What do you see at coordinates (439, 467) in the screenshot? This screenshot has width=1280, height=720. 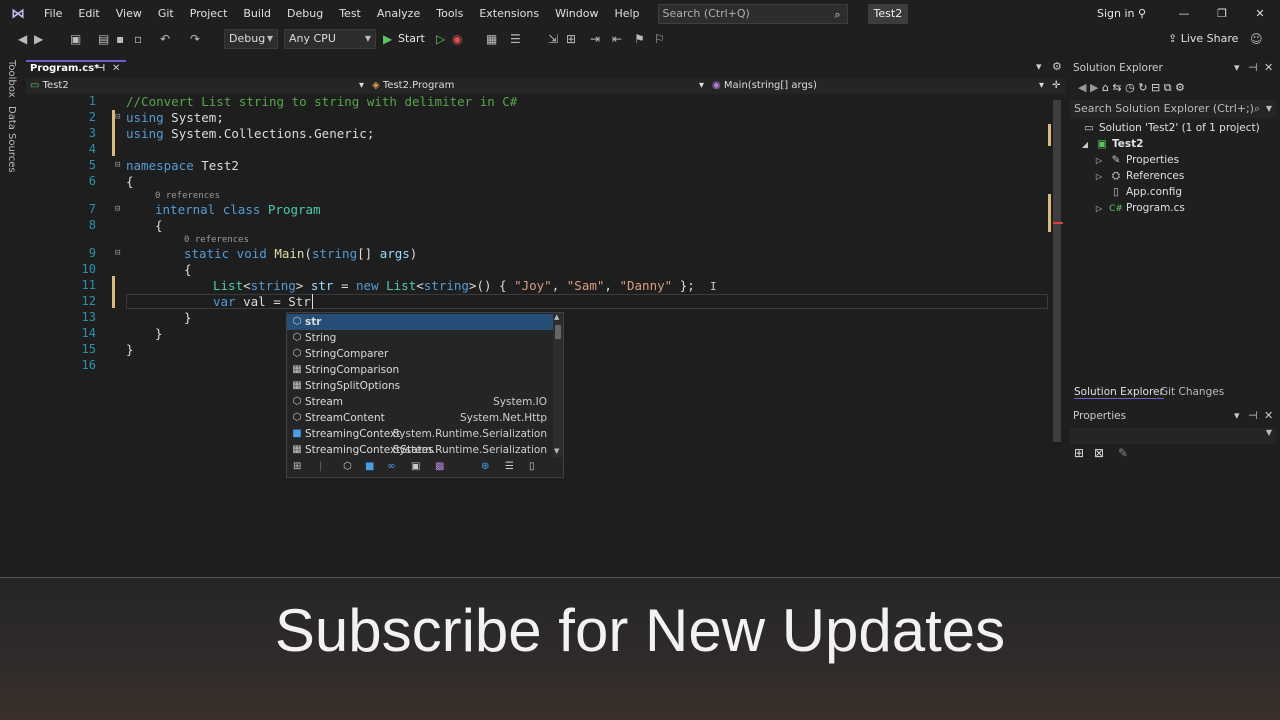 I see `filter-modules-icon: ▩` at bounding box center [439, 467].